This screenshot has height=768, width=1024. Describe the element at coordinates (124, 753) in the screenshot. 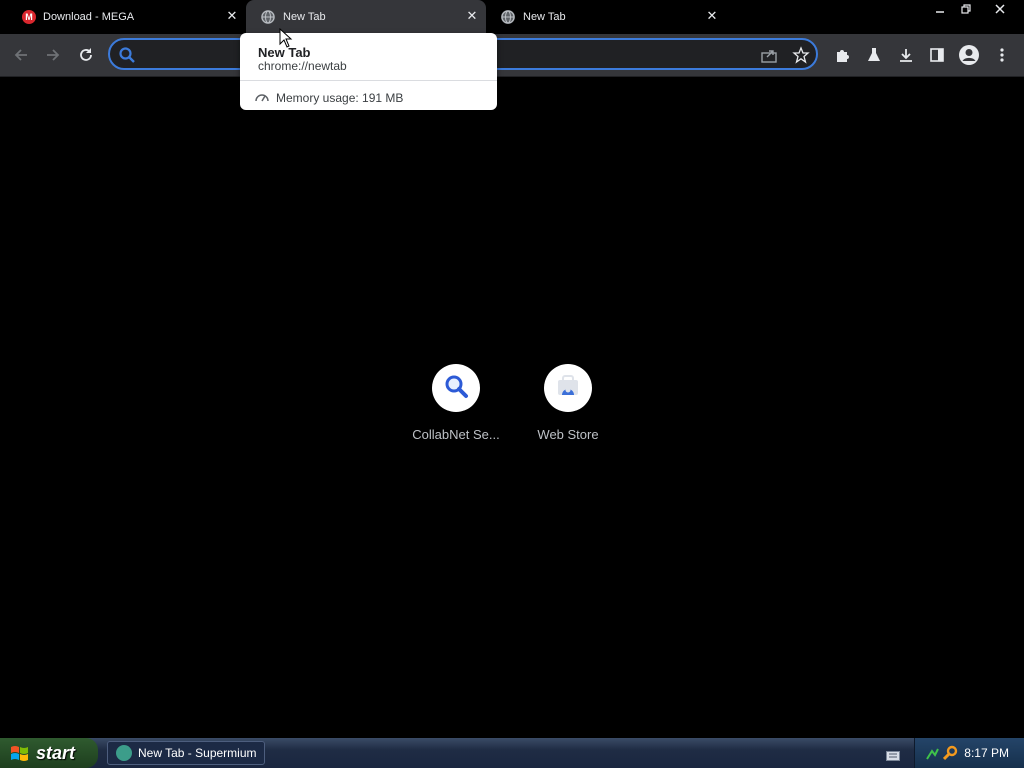

I see `supermium-icon` at that location.